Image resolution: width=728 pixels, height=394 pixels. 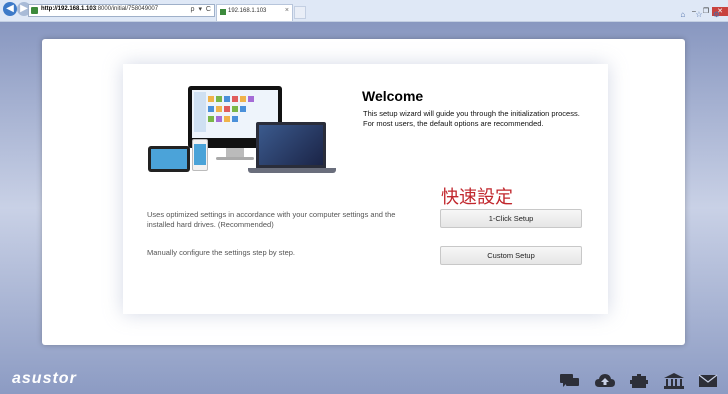 What do you see at coordinates (291, 145) in the screenshot?
I see `laptop-image` at bounding box center [291, 145].